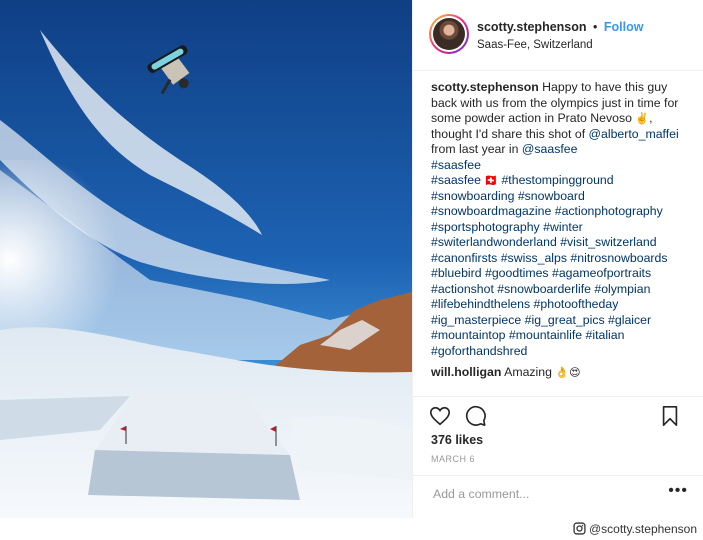  I want to click on caption-text: from last year in, so click(475, 149).